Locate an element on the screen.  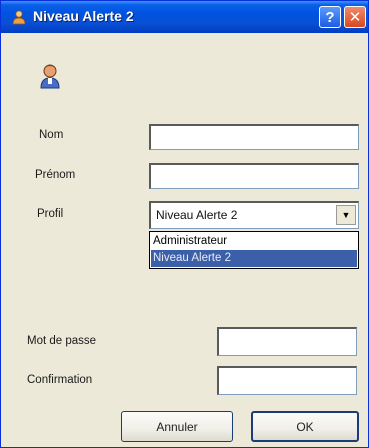
help-button: ? is located at coordinates (330, 17).